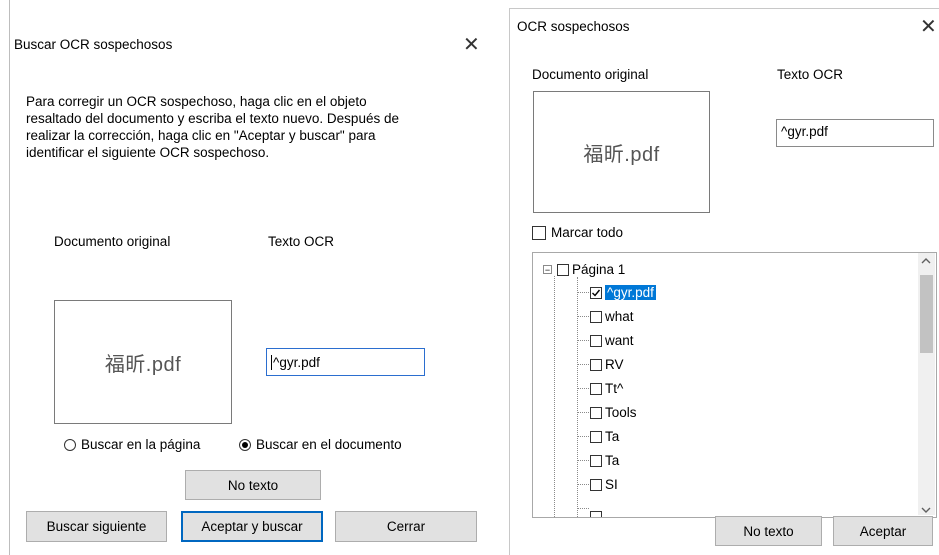 This screenshot has width=939, height=555. I want to click on tree-item-label: SI, so click(611, 484).